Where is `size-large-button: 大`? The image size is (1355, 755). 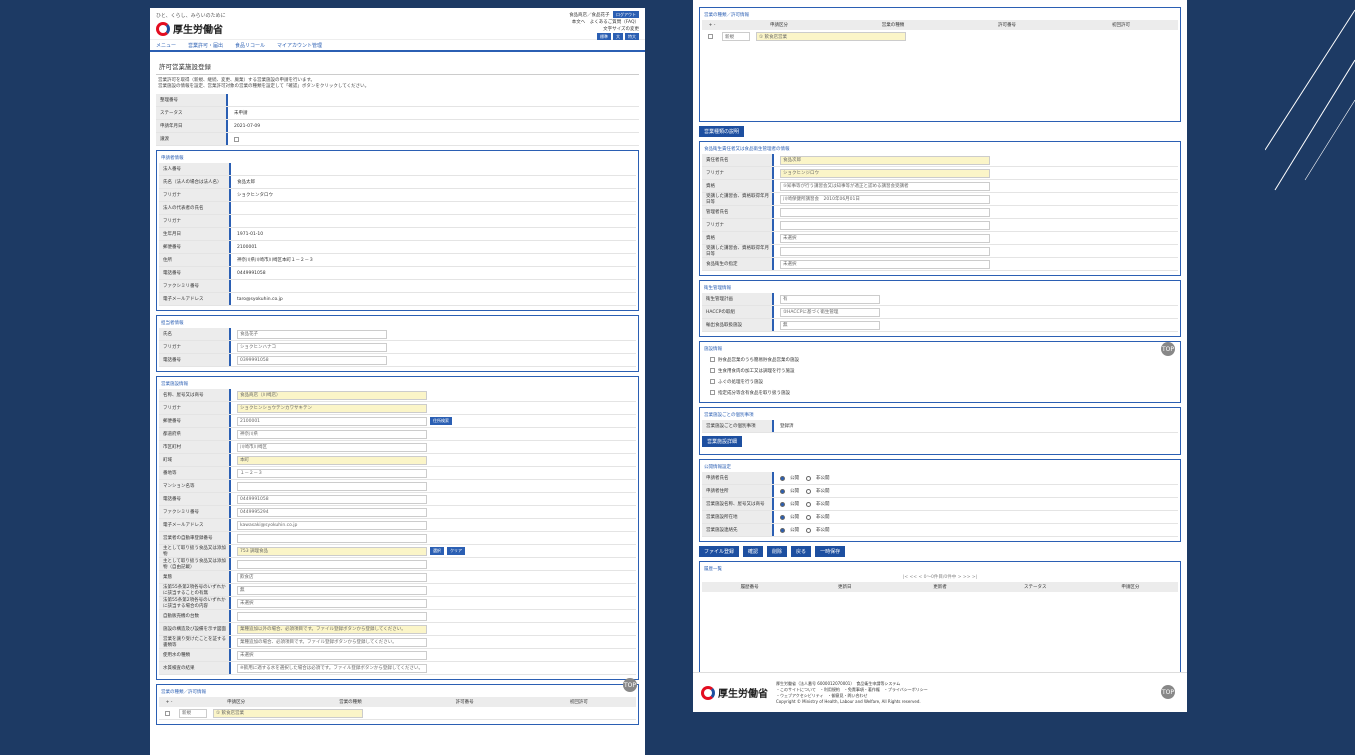 size-large-button: 大 is located at coordinates (618, 36).